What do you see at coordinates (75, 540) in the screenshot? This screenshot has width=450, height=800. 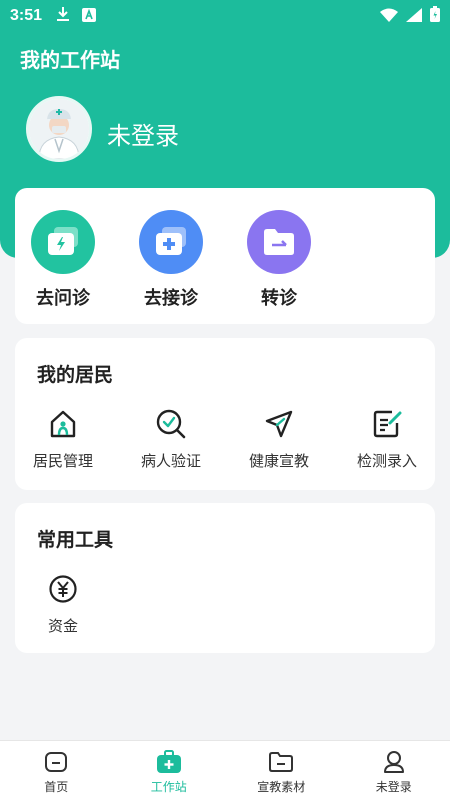 I see `tools-title: 常用工具` at bounding box center [75, 540].